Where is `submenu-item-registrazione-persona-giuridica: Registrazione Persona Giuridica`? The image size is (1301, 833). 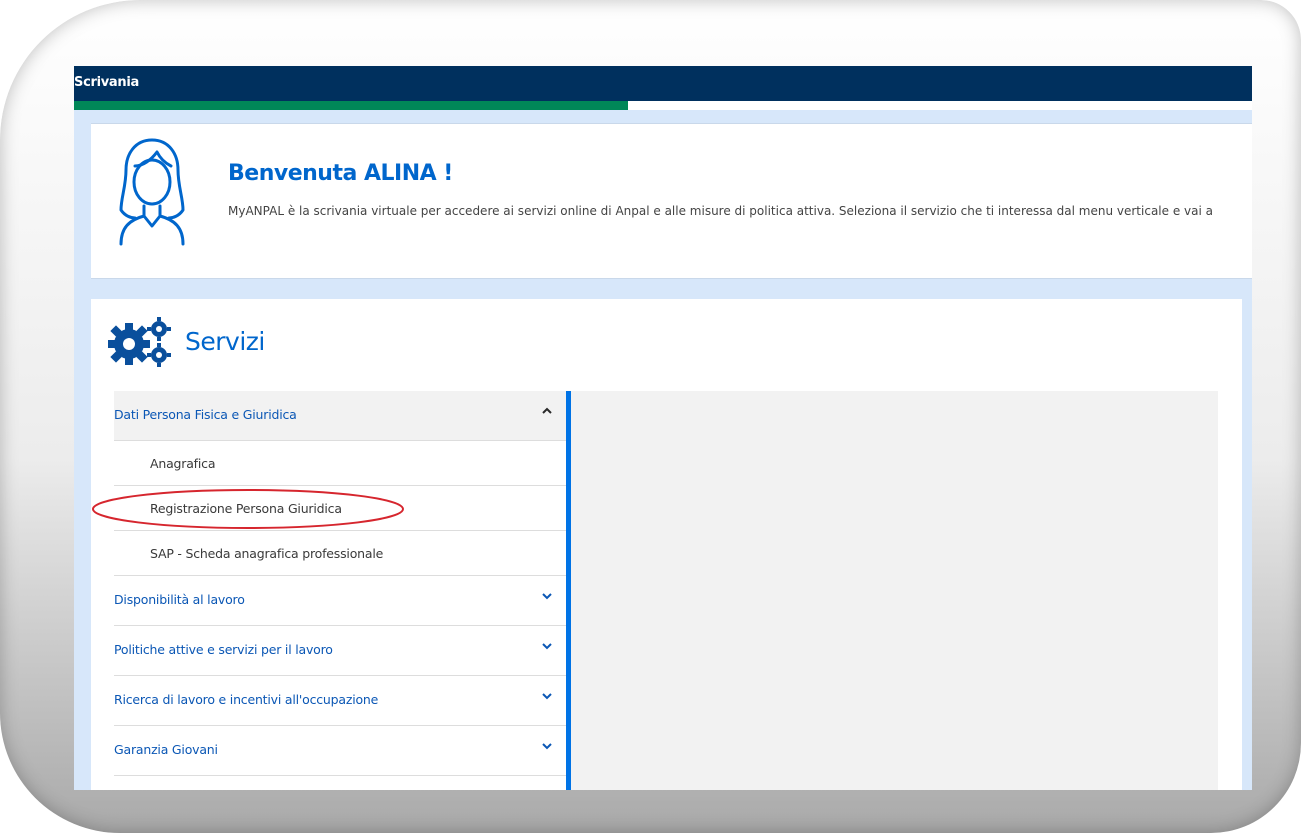 submenu-item-registrazione-persona-giuridica: Registrazione Persona Giuridica is located at coordinates (340, 508).